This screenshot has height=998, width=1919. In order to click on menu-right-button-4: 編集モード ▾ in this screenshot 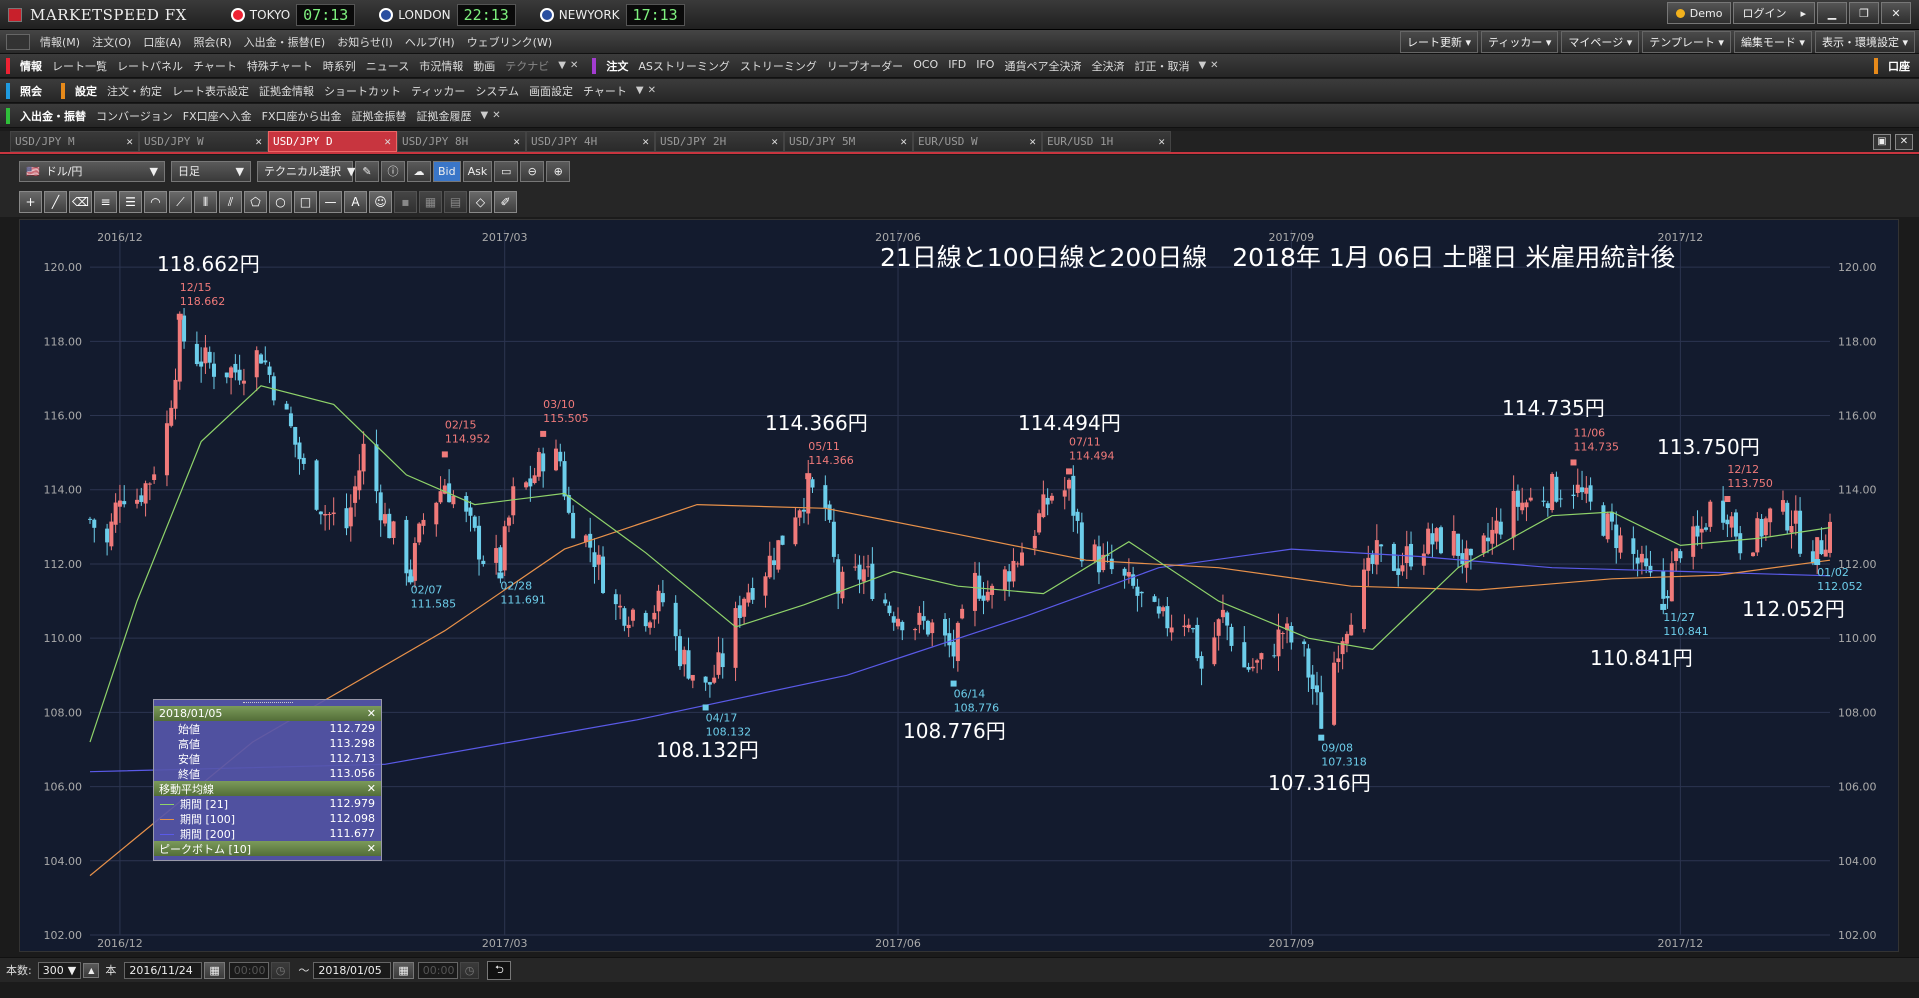, I will do `click(1772, 41)`.